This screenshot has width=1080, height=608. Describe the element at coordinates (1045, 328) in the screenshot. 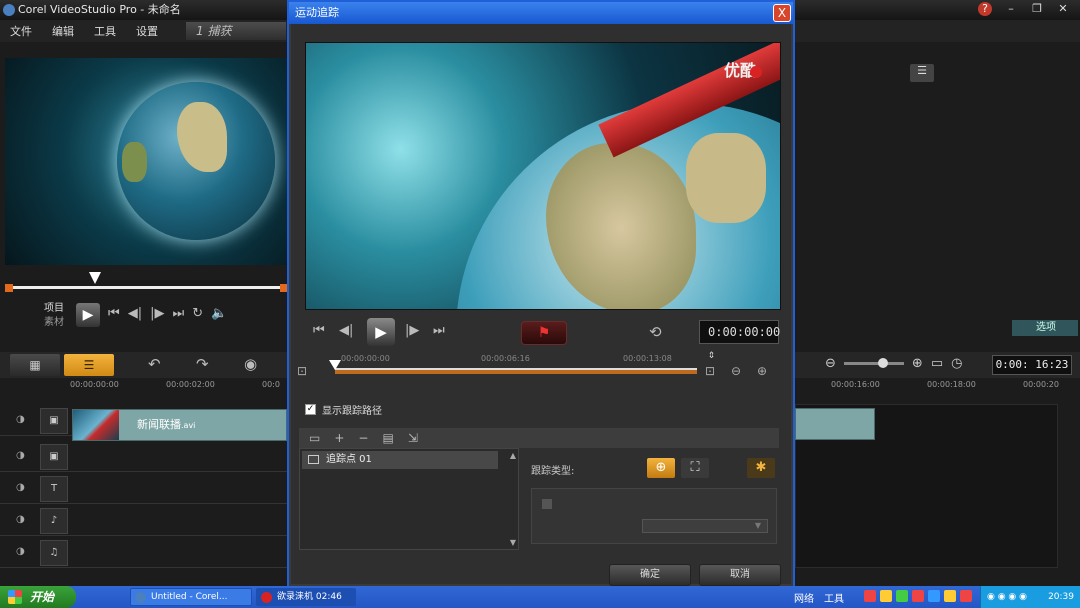

I see `tab-options: 选项` at that location.